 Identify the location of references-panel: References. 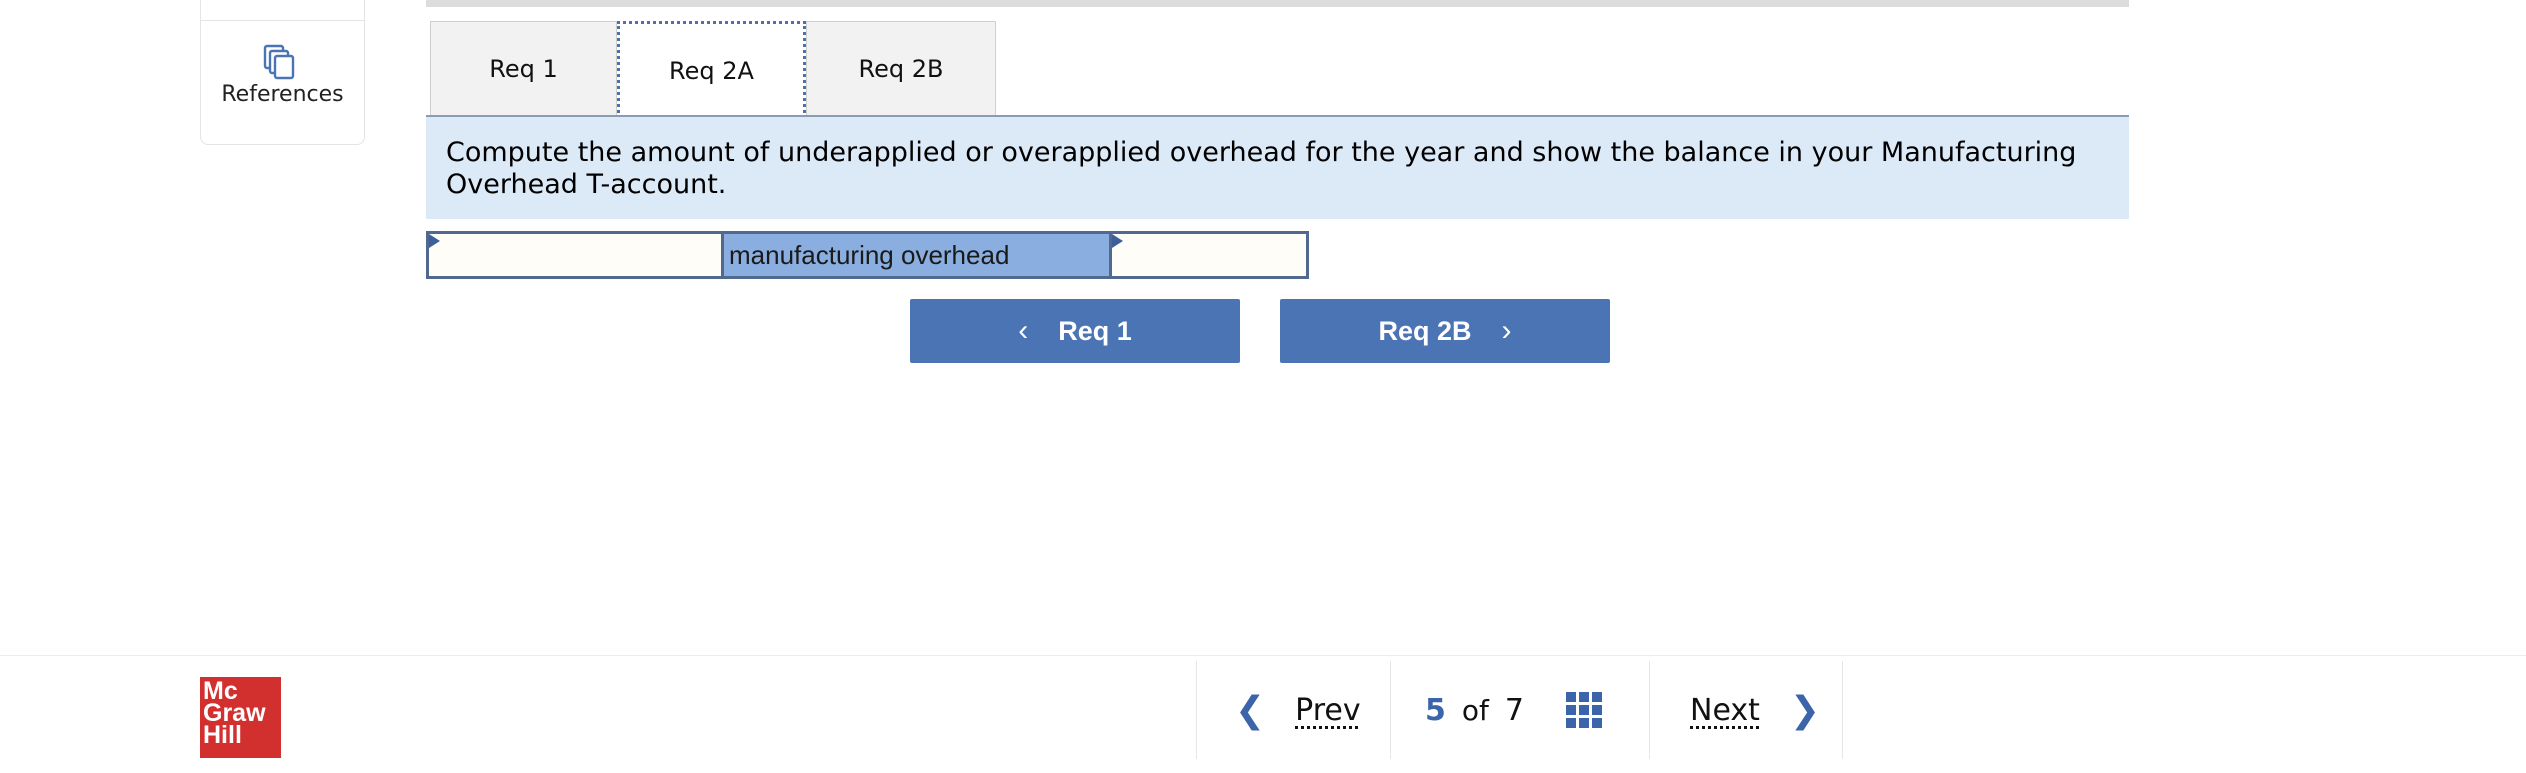
(282, 72).